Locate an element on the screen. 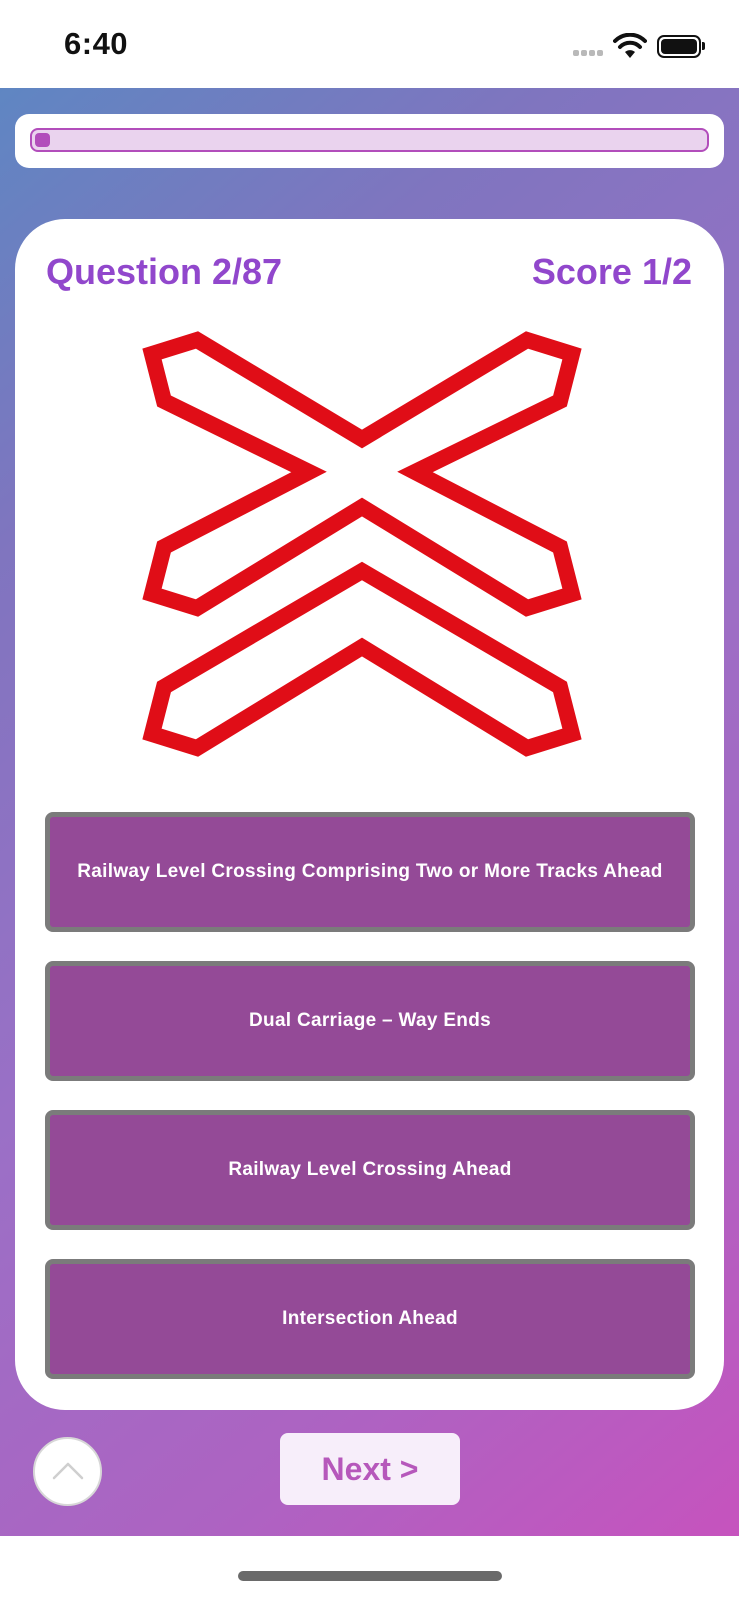 The height and width of the screenshot is (1600, 739). progress-fill is located at coordinates (42, 140).